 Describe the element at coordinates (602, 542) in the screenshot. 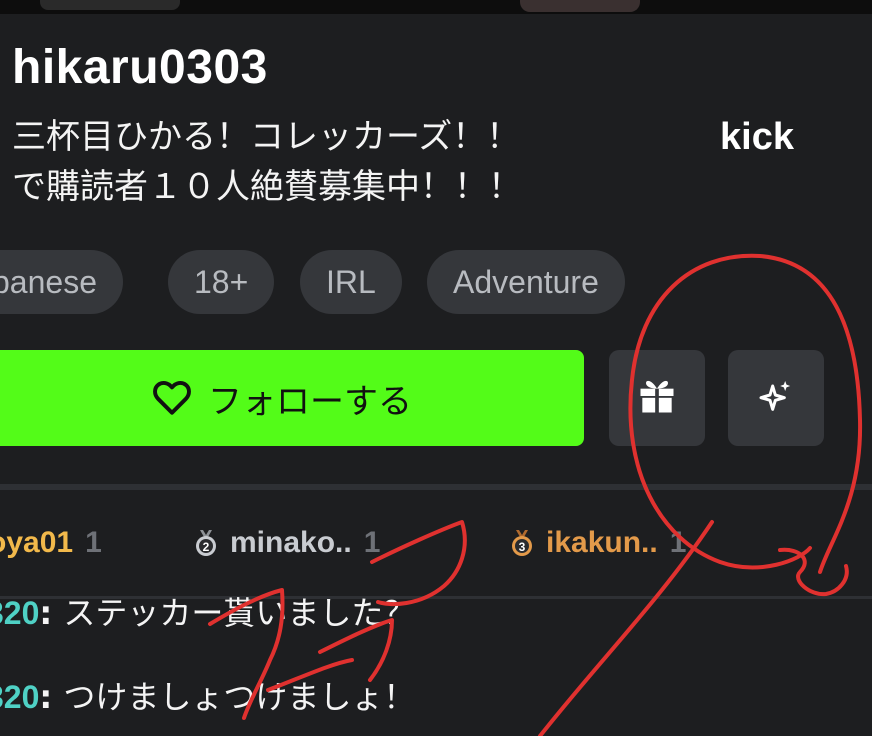

I see `leaderboard-name: ikakun..` at that location.